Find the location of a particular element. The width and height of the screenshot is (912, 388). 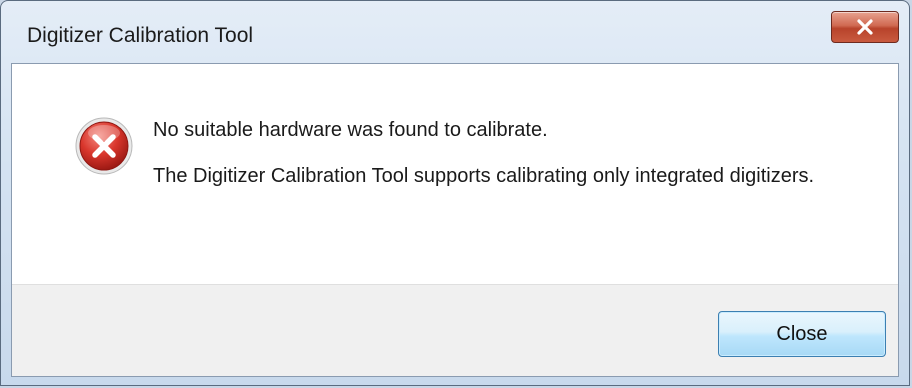

title-close-button is located at coordinates (865, 27).